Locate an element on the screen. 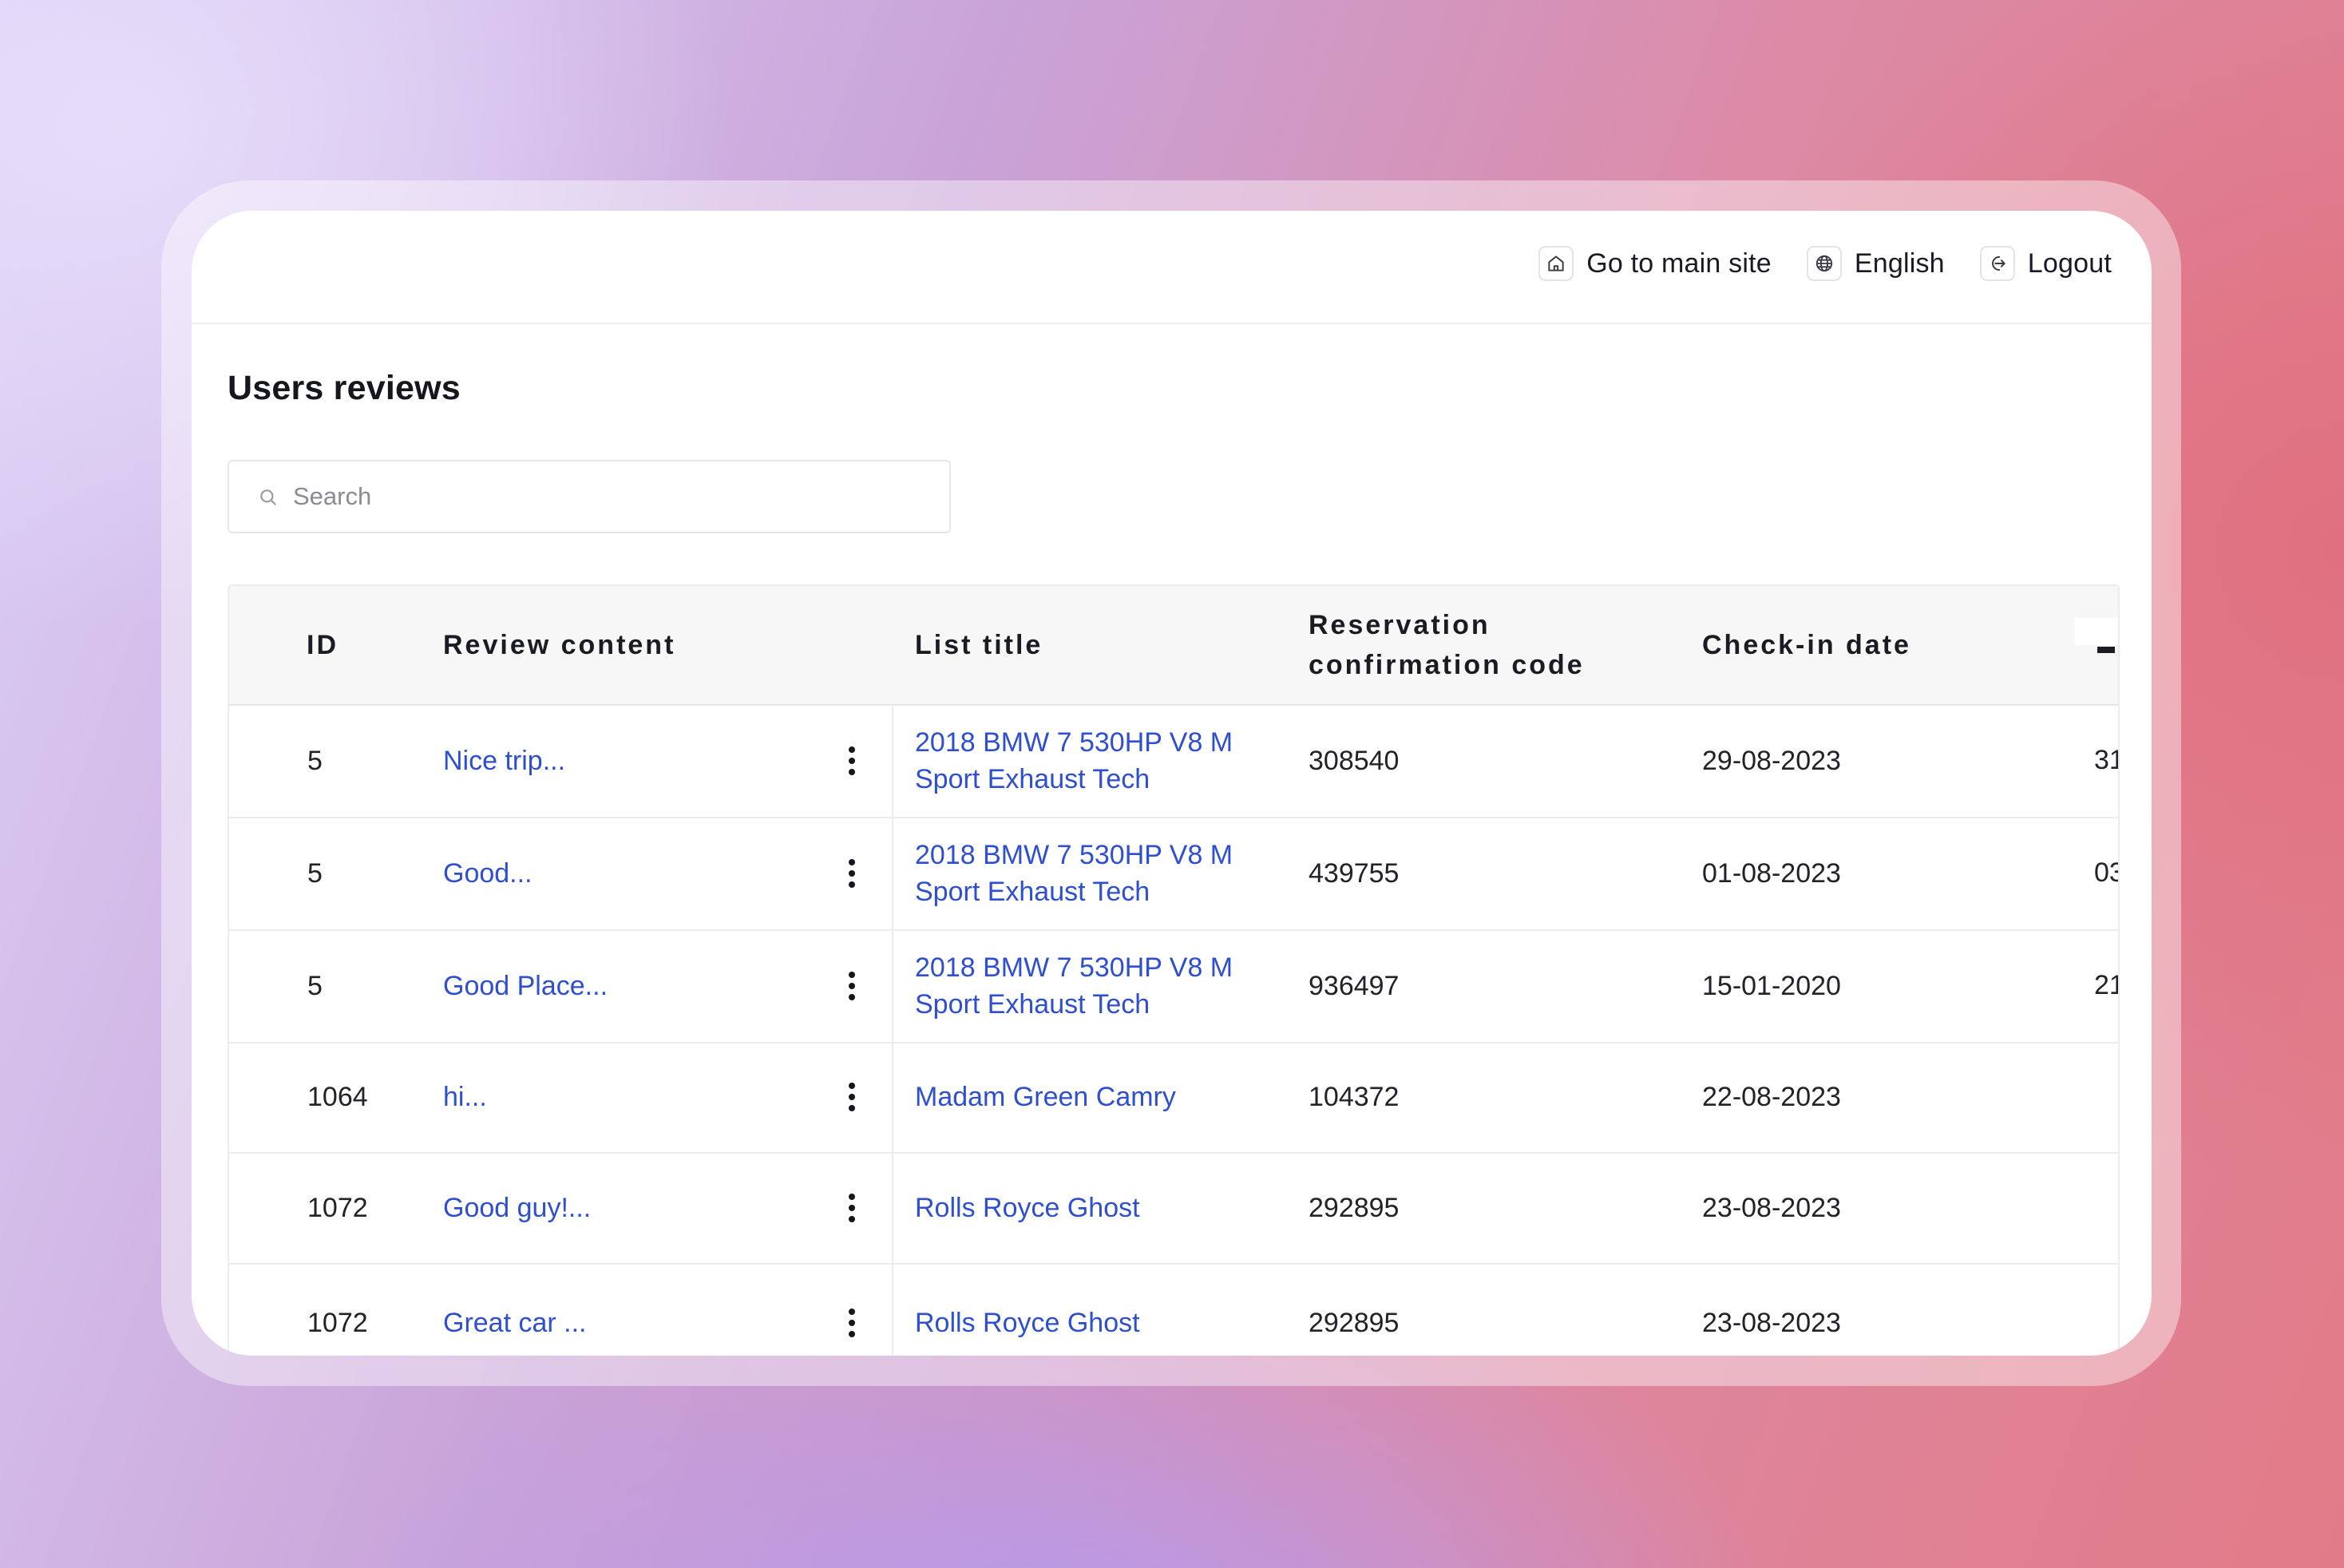 Image resolution: width=2344 pixels, height=1568 pixels. cell-reservation-code: 104372 is located at coordinates (1354, 1097).